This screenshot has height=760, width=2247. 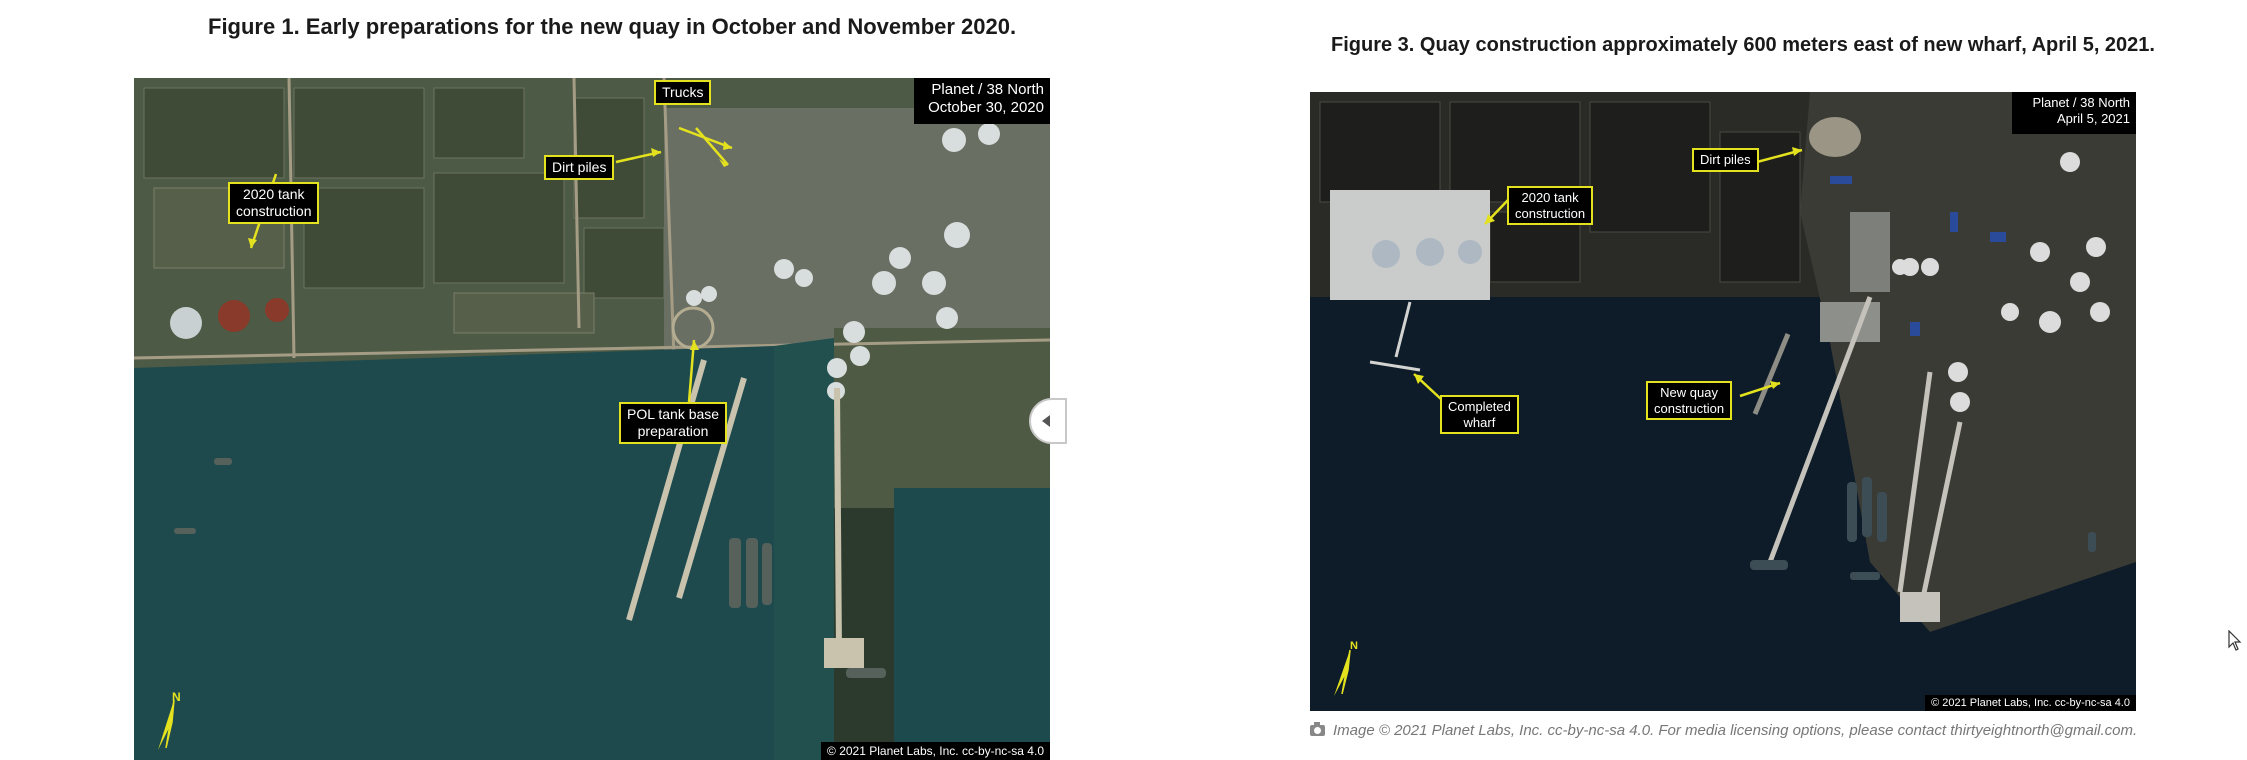 I want to click on chevron-left-icon, so click(x=1046, y=421).